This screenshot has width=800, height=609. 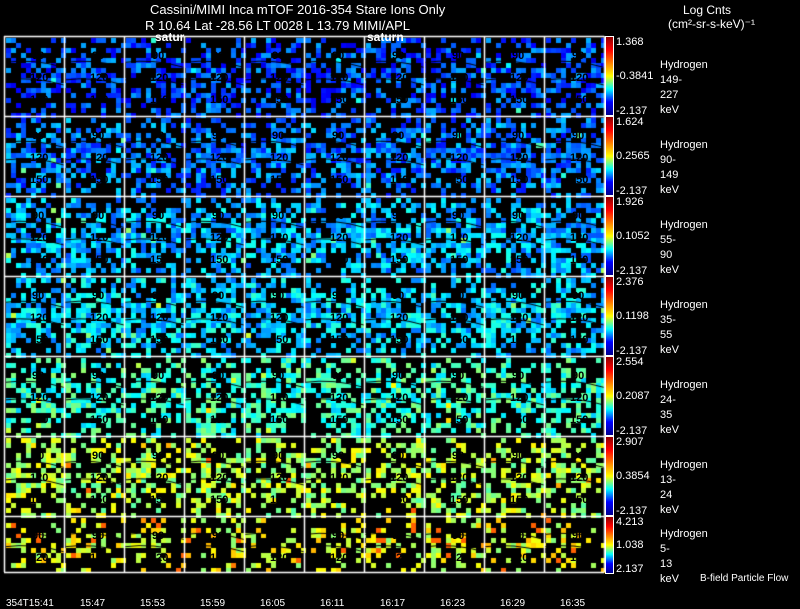 I want to click on time-tick-label: 16:23, so click(x=453, y=603).